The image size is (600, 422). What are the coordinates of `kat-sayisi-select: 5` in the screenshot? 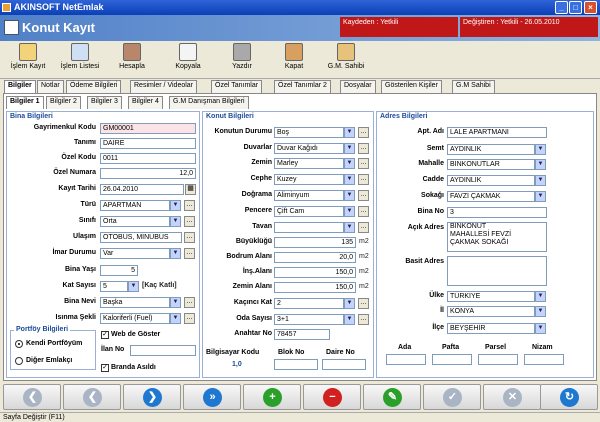 It's located at (114, 286).